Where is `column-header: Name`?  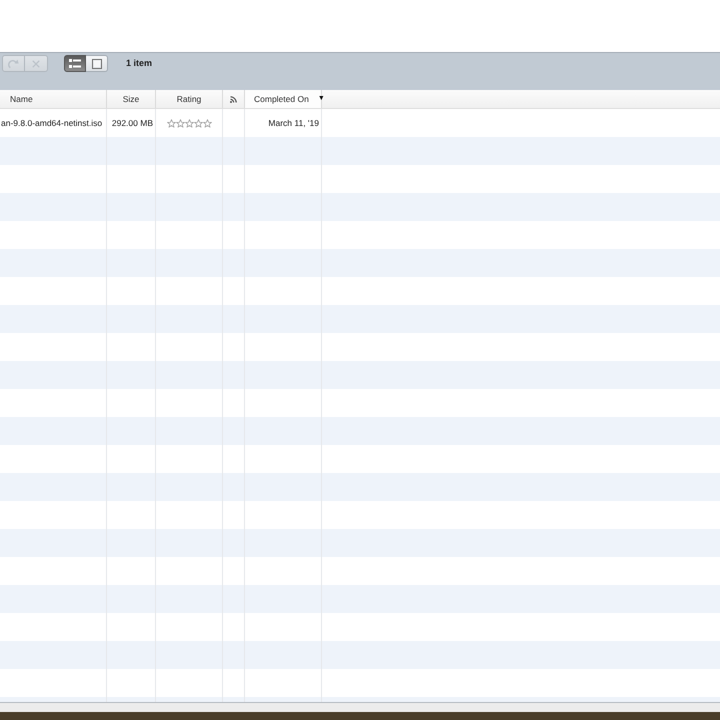 column-header: Name is located at coordinates (53, 99).